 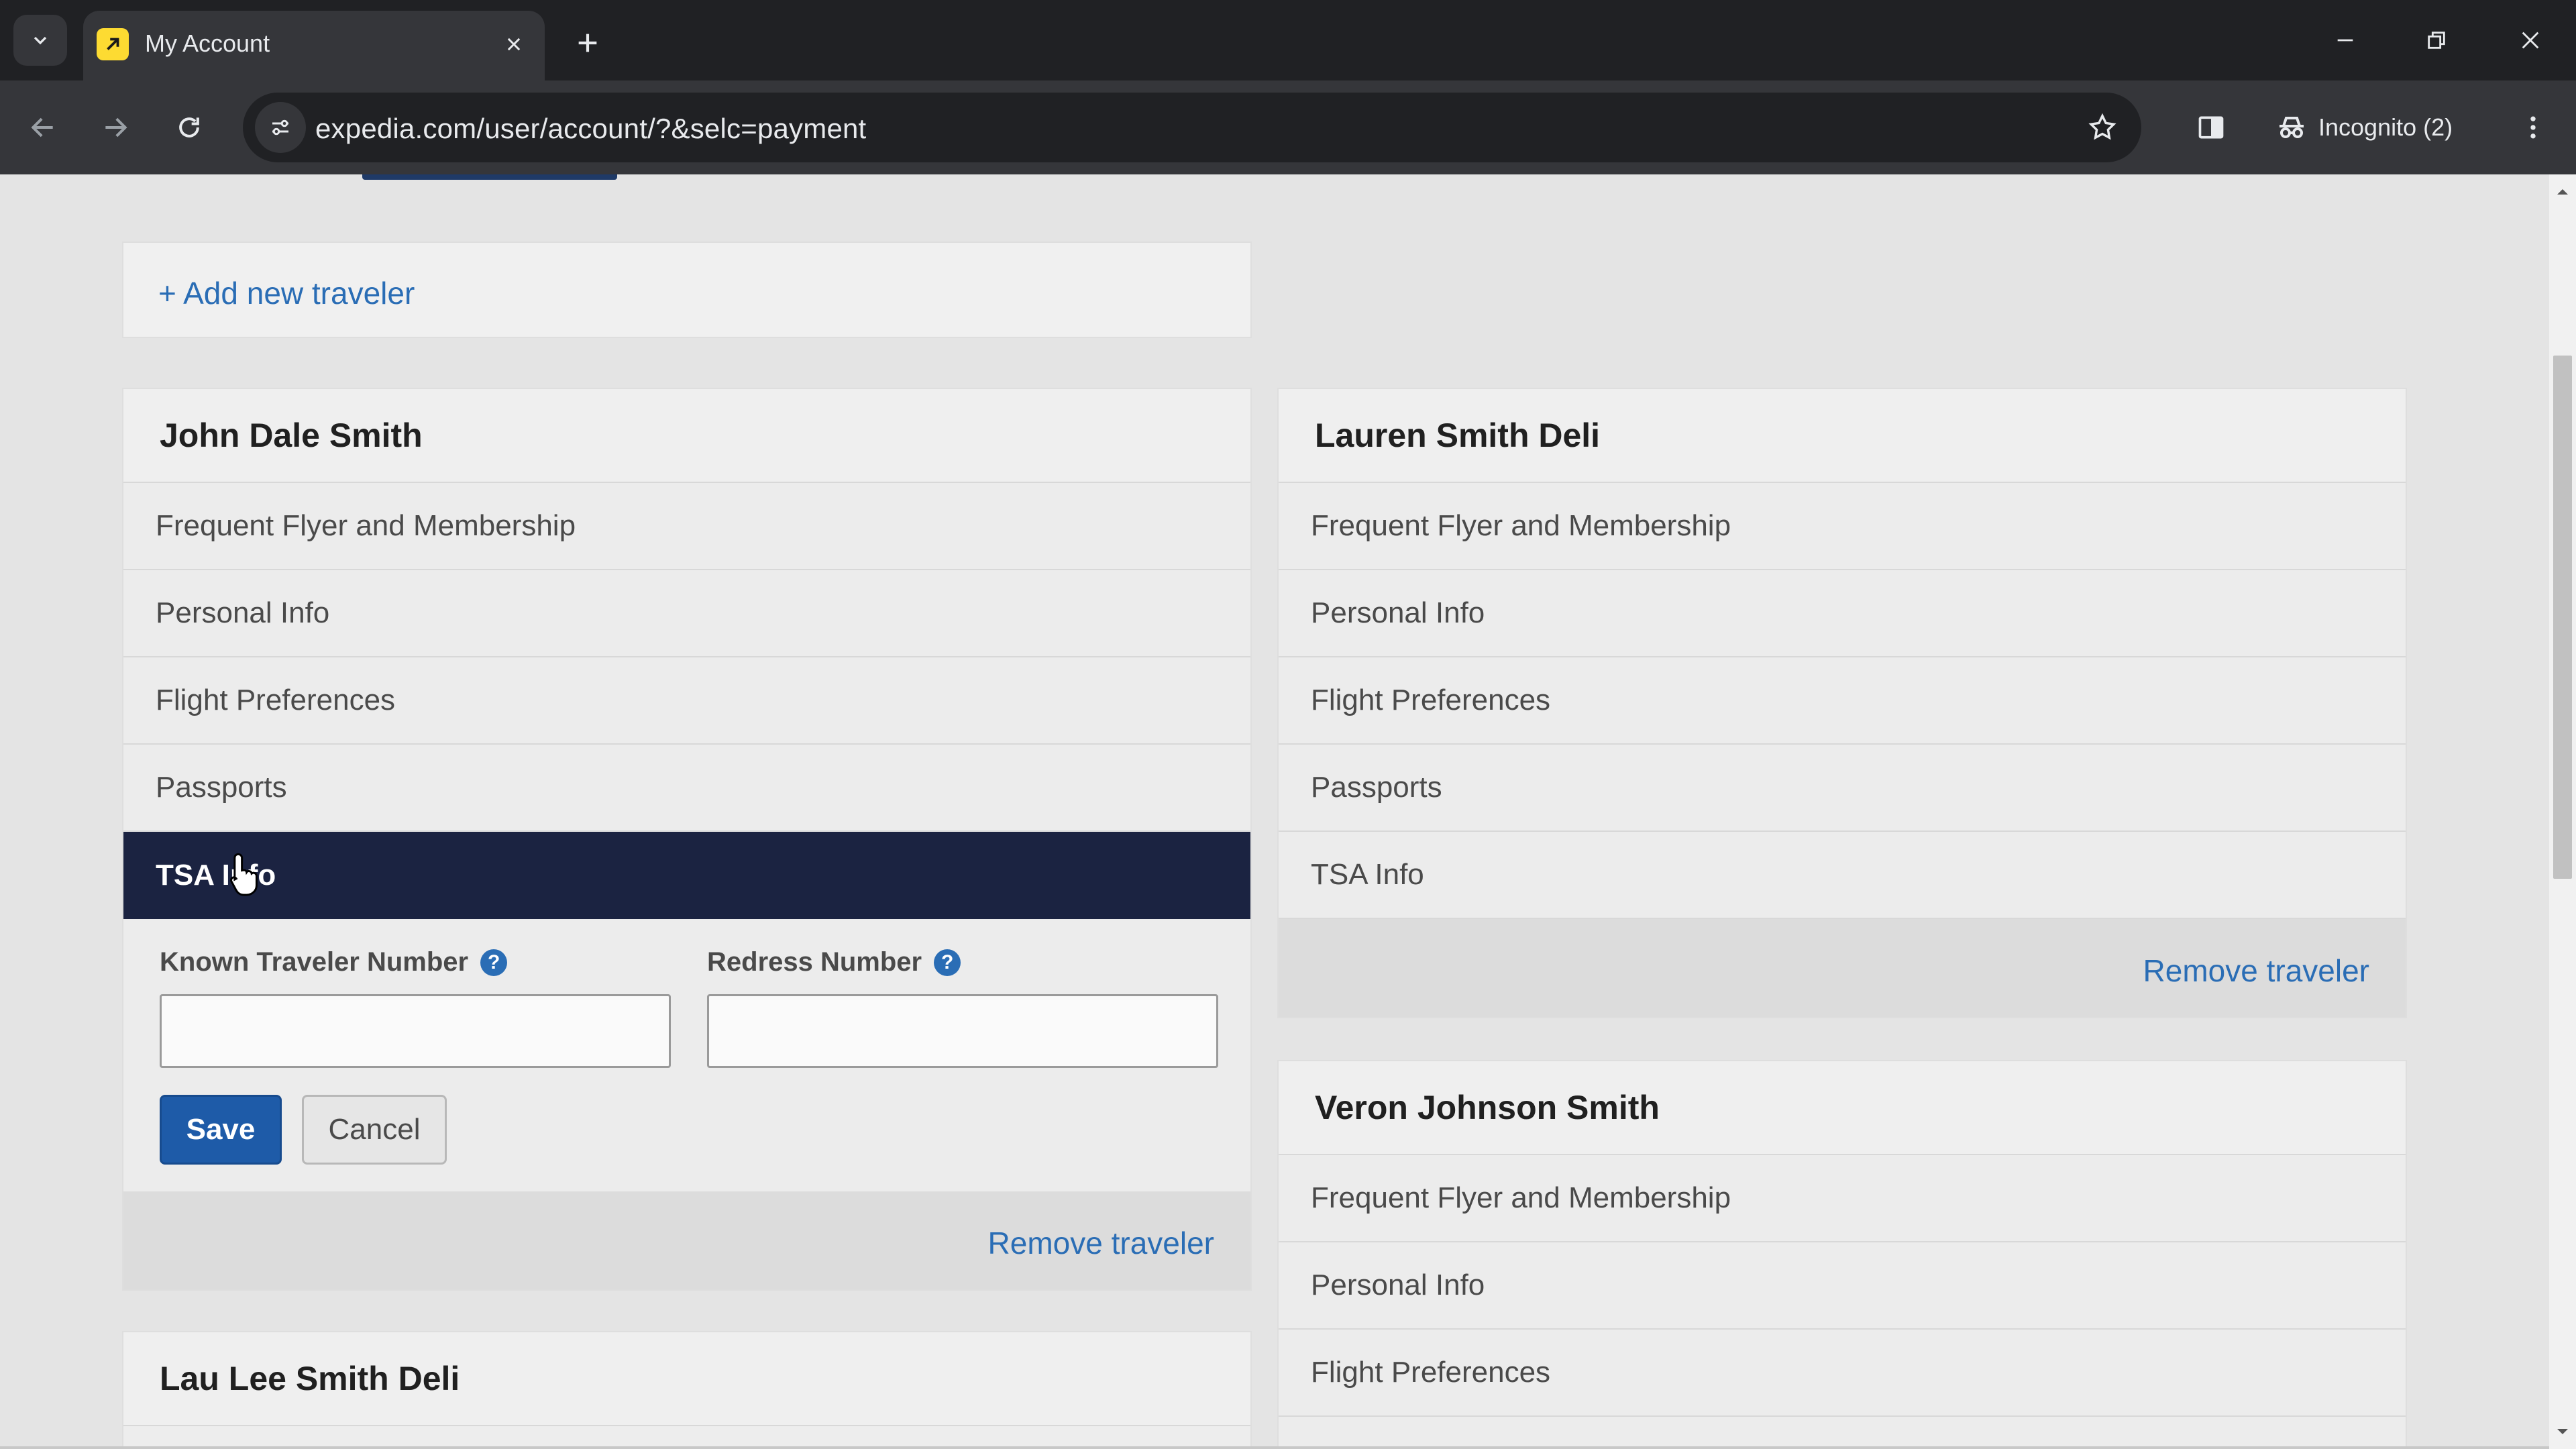 What do you see at coordinates (280, 127) in the screenshot?
I see `site-info-icon` at bounding box center [280, 127].